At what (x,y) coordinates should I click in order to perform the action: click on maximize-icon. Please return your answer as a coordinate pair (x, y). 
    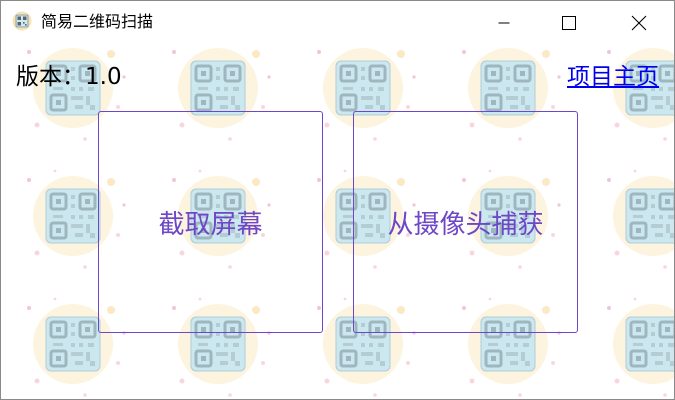
    Looking at the image, I should click on (568, 23).